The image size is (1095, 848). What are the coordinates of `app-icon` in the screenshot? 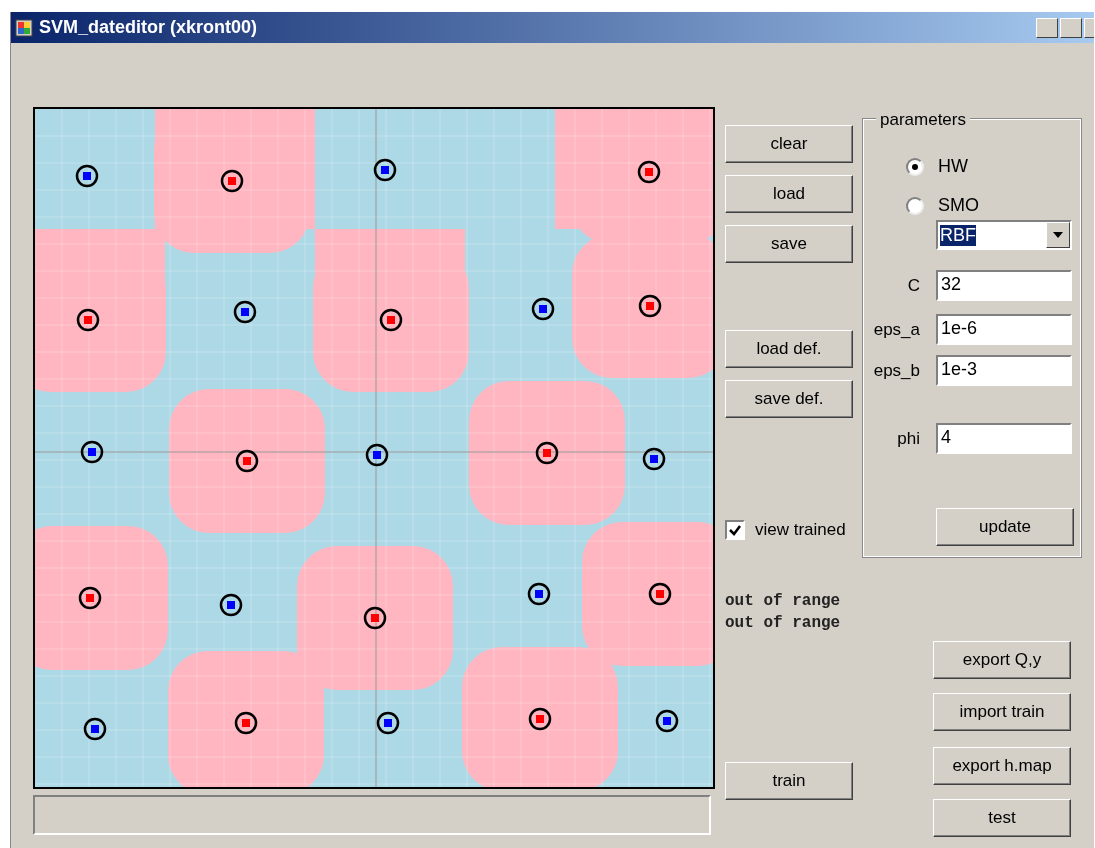 It's located at (24, 27).